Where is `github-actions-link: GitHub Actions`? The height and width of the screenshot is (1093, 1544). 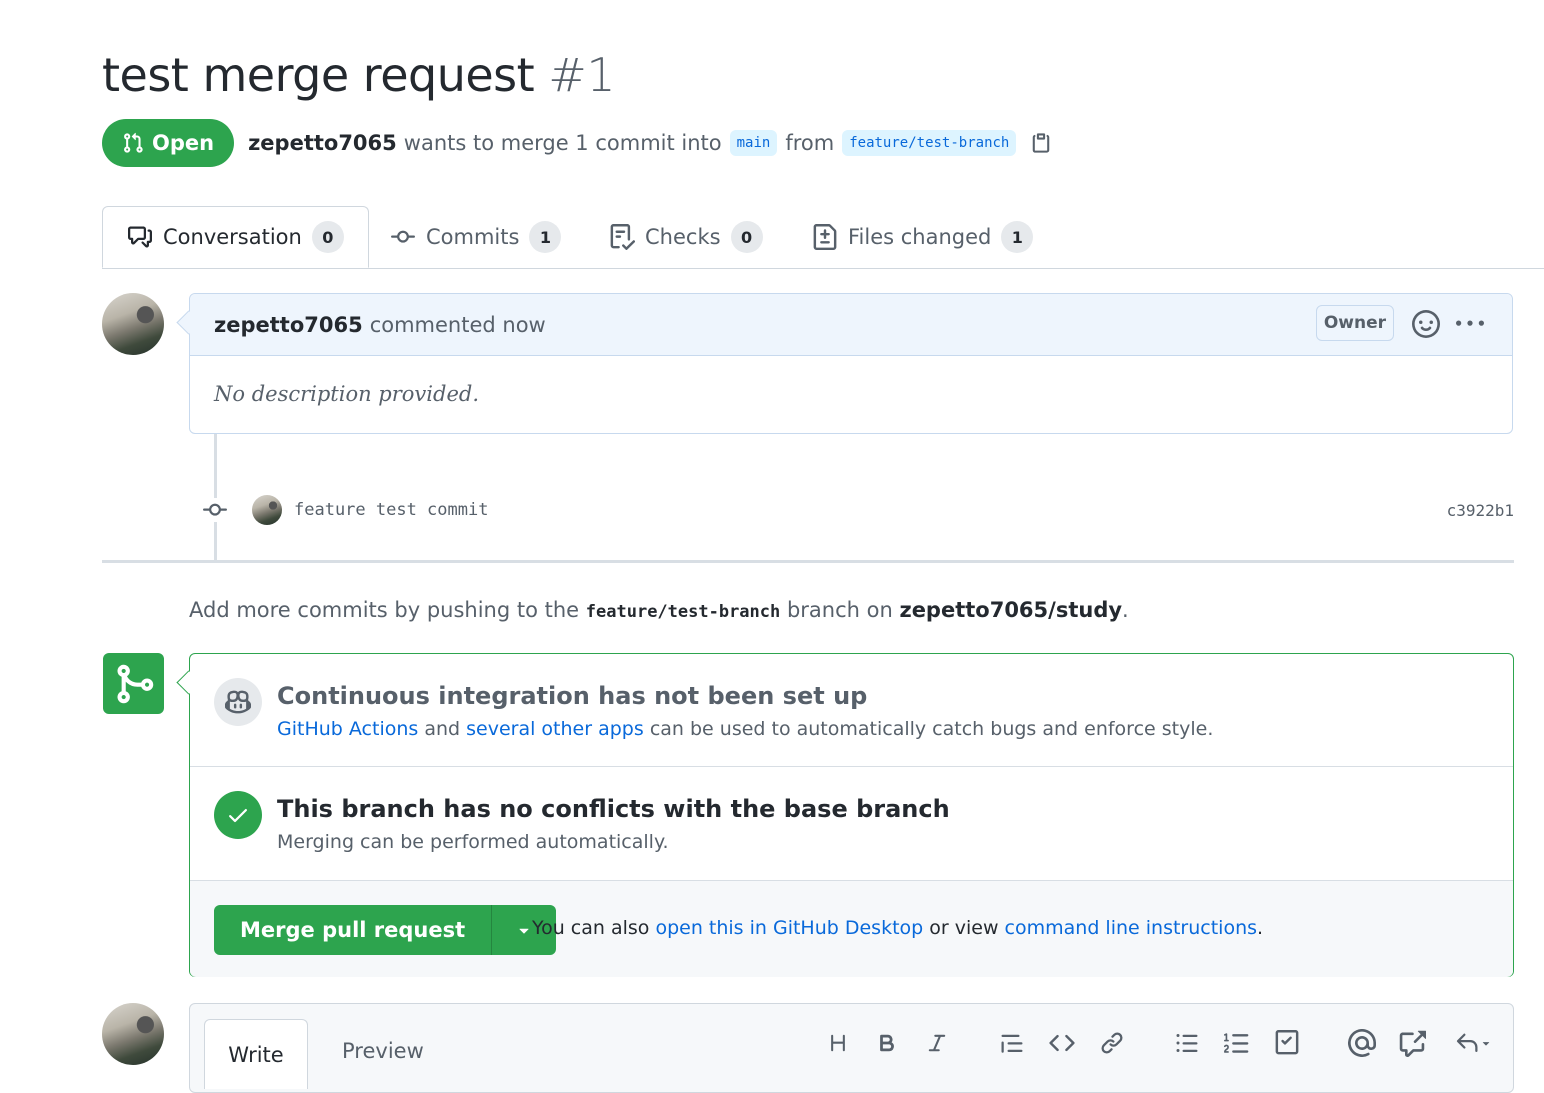 github-actions-link: GitHub Actions is located at coordinates (347, 729).